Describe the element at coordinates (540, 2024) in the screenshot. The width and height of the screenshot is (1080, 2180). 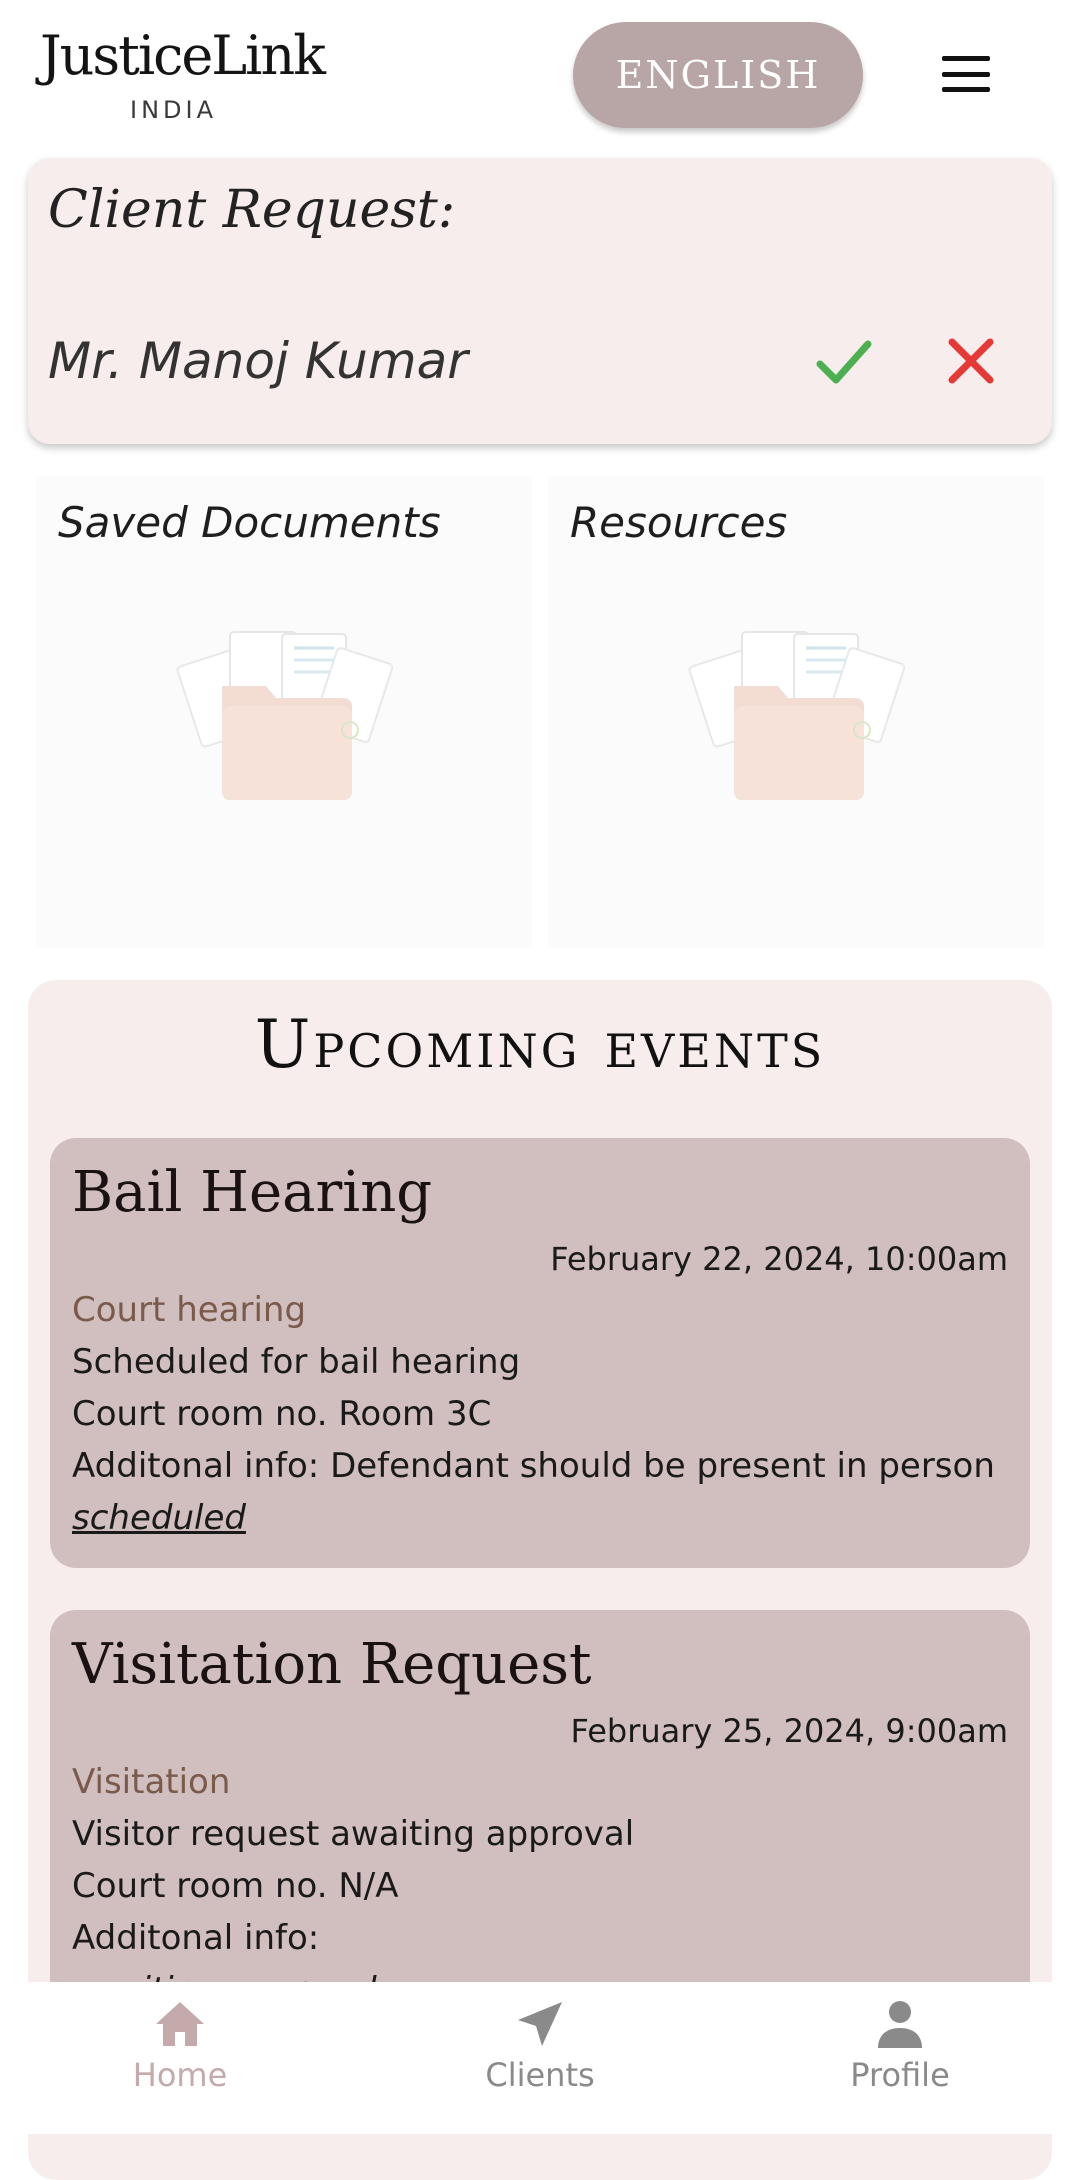
I see `navigation-arrow-icon` at that location.